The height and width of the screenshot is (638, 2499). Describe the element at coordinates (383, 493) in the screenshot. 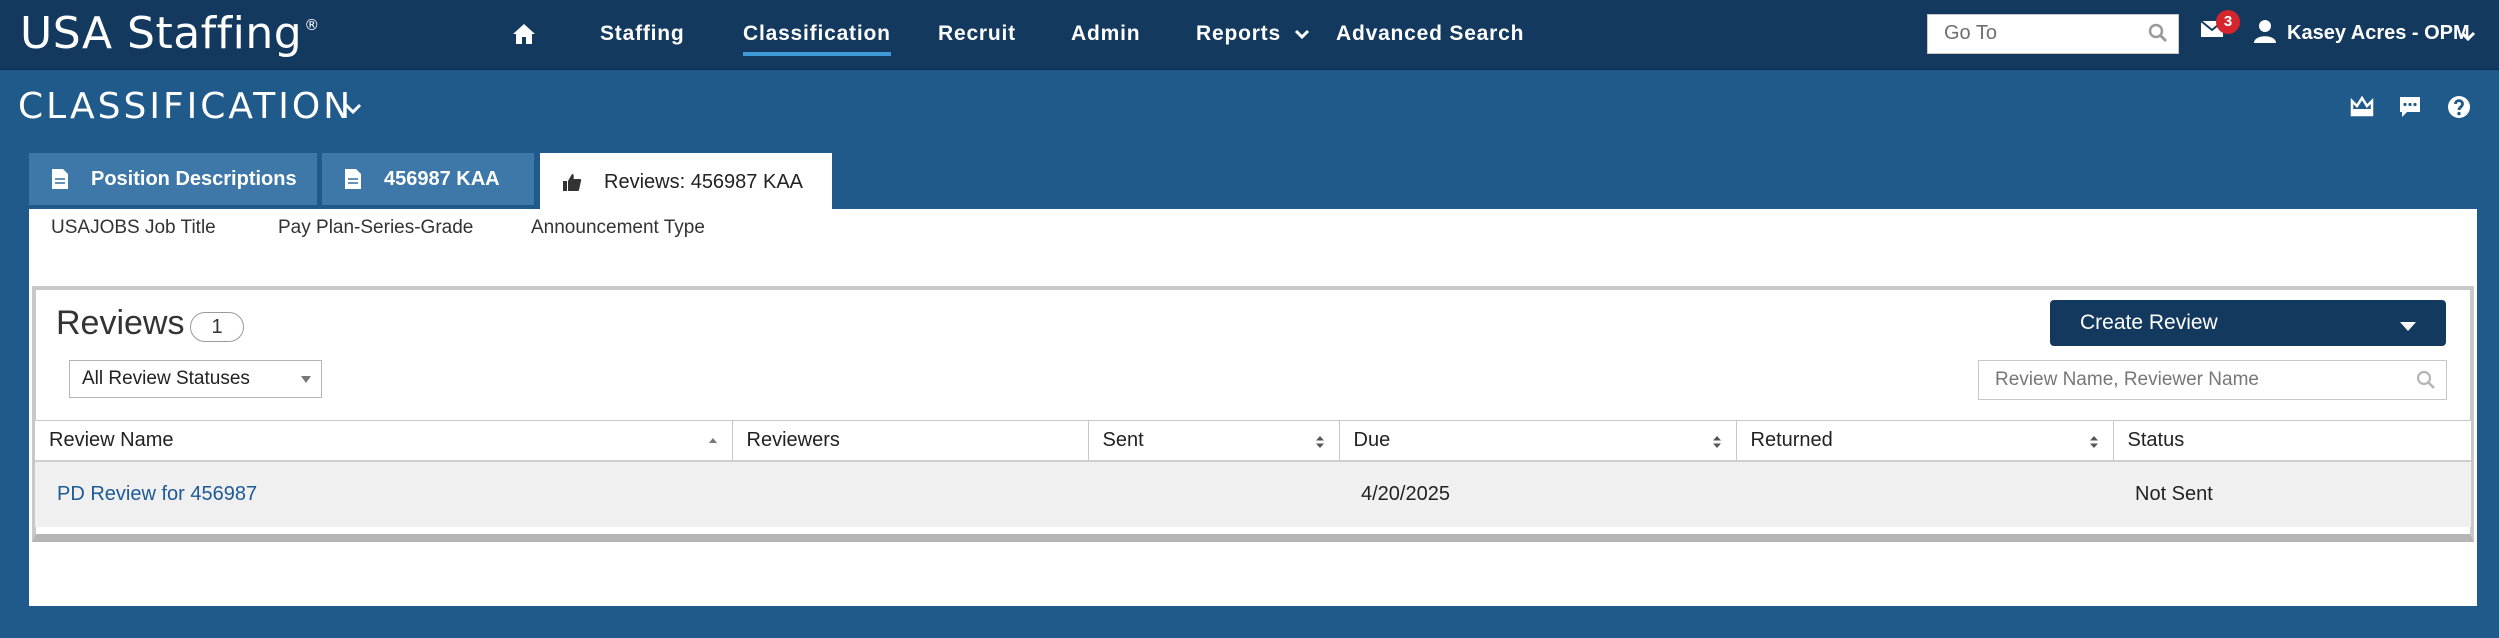

I see `cell-review-name: PD Review for 456987` at that location.